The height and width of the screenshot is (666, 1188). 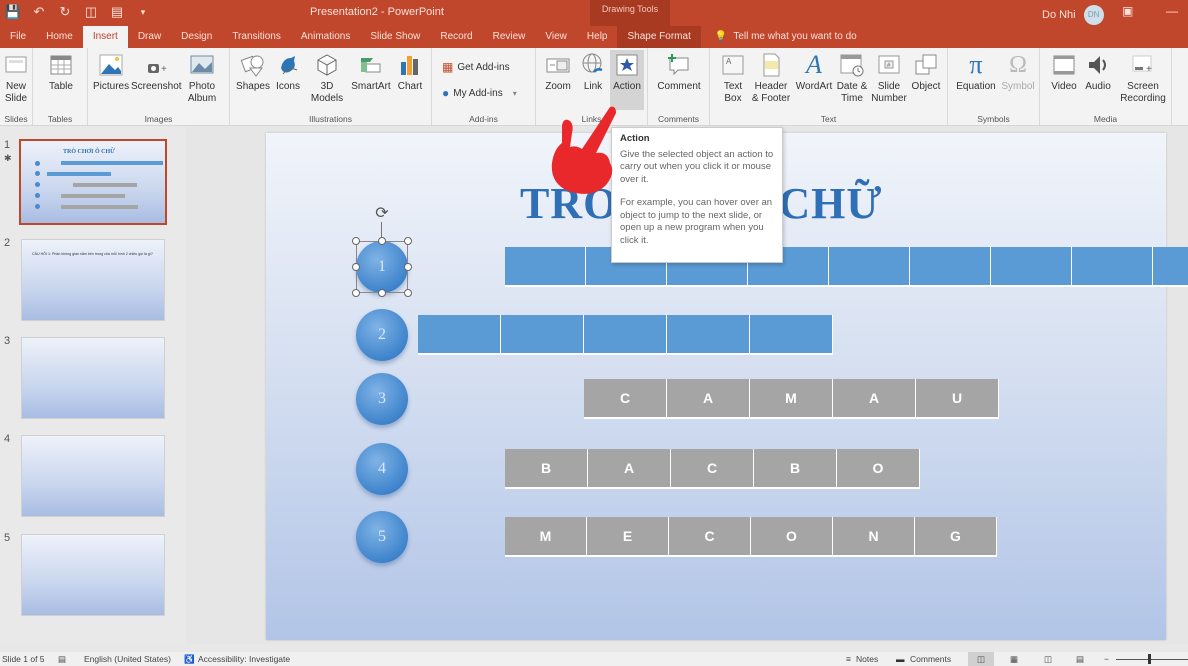 What do you see at coordinates (149, 37) in the screenshot?
I see `tab-draw: Draw` at bounding box center [149, 37].